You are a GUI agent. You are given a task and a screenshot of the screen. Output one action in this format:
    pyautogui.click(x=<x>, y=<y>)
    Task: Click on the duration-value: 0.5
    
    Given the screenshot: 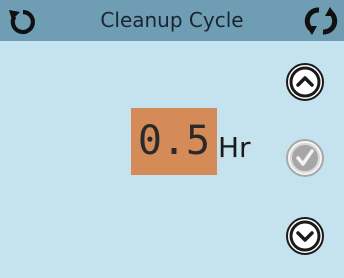 What is the action you would take?
    pyautogui.click(x=174, y=141)
    